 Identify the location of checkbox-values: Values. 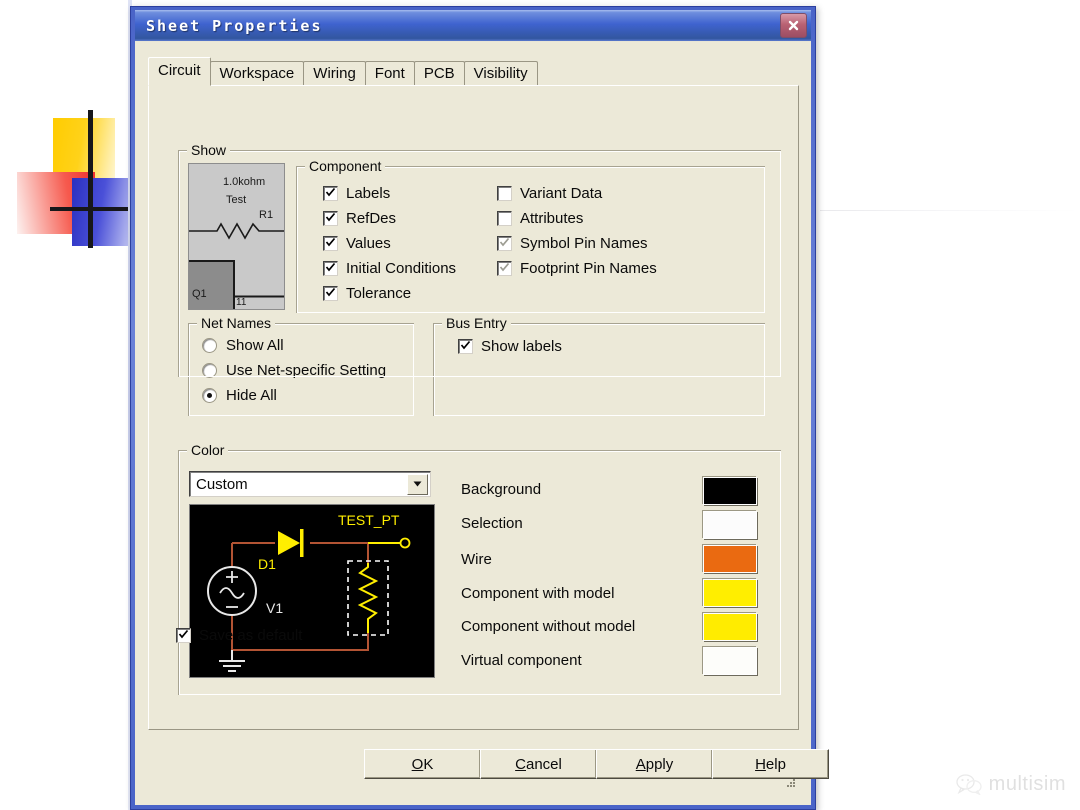
(357, 243).